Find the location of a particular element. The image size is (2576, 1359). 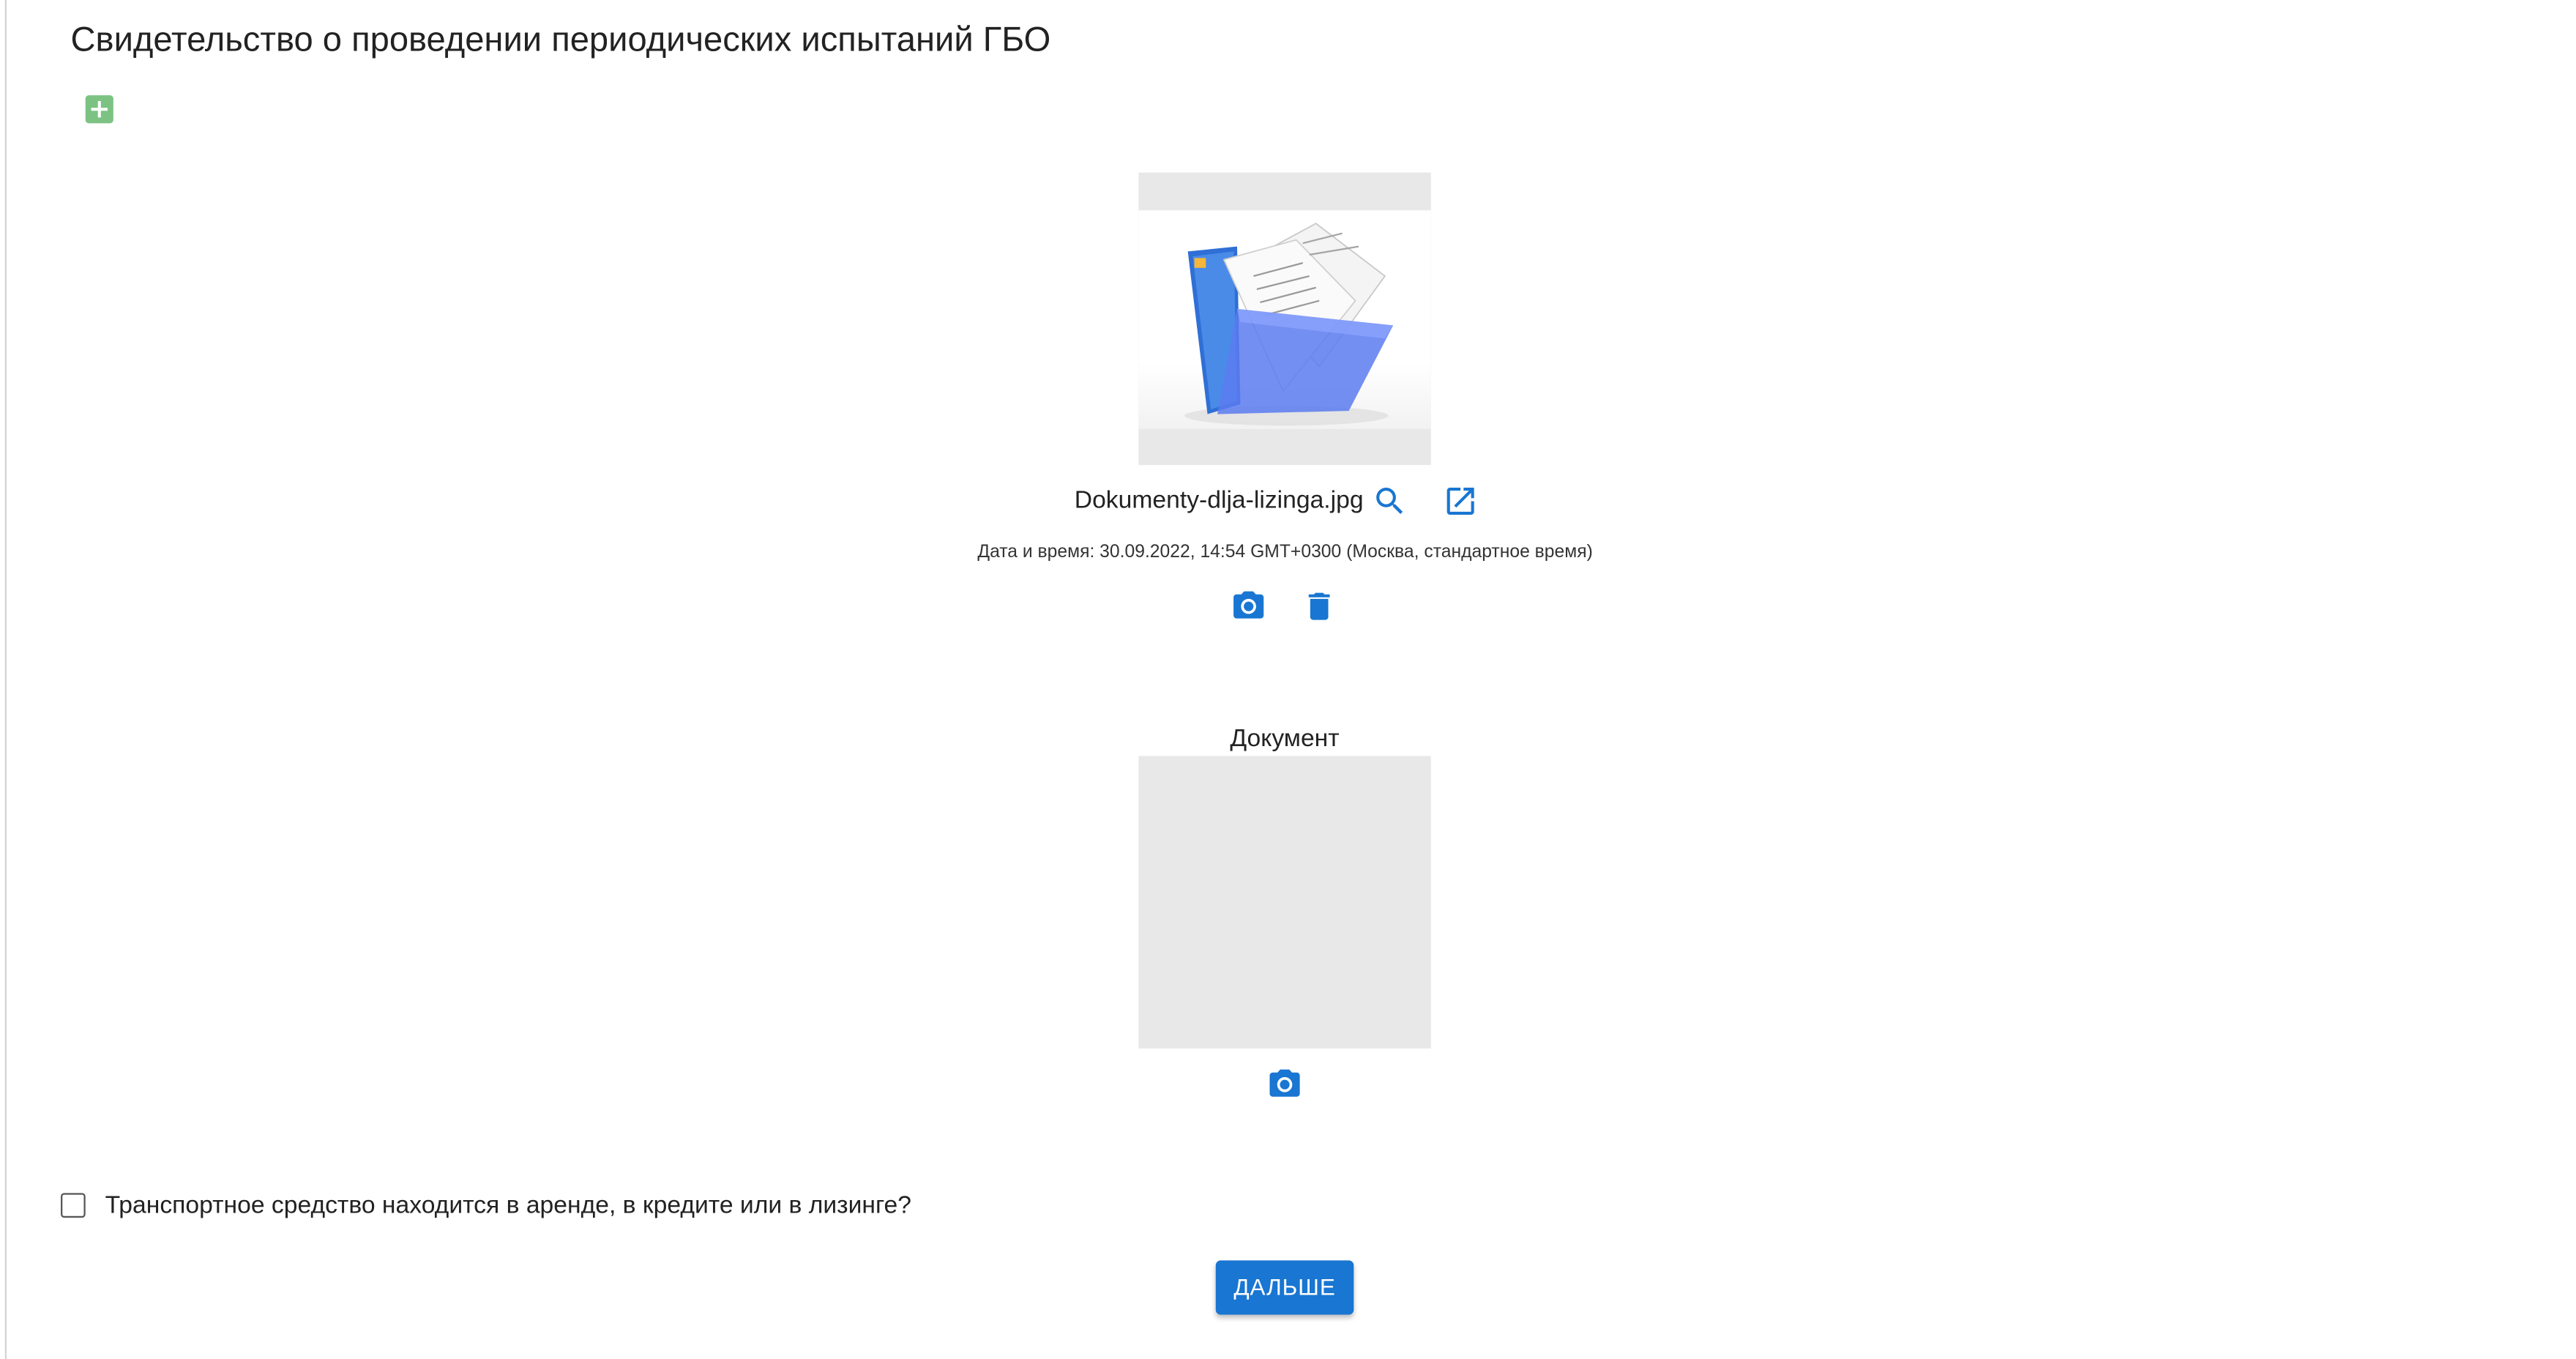

left-divider is located at coordinates (5, 679).